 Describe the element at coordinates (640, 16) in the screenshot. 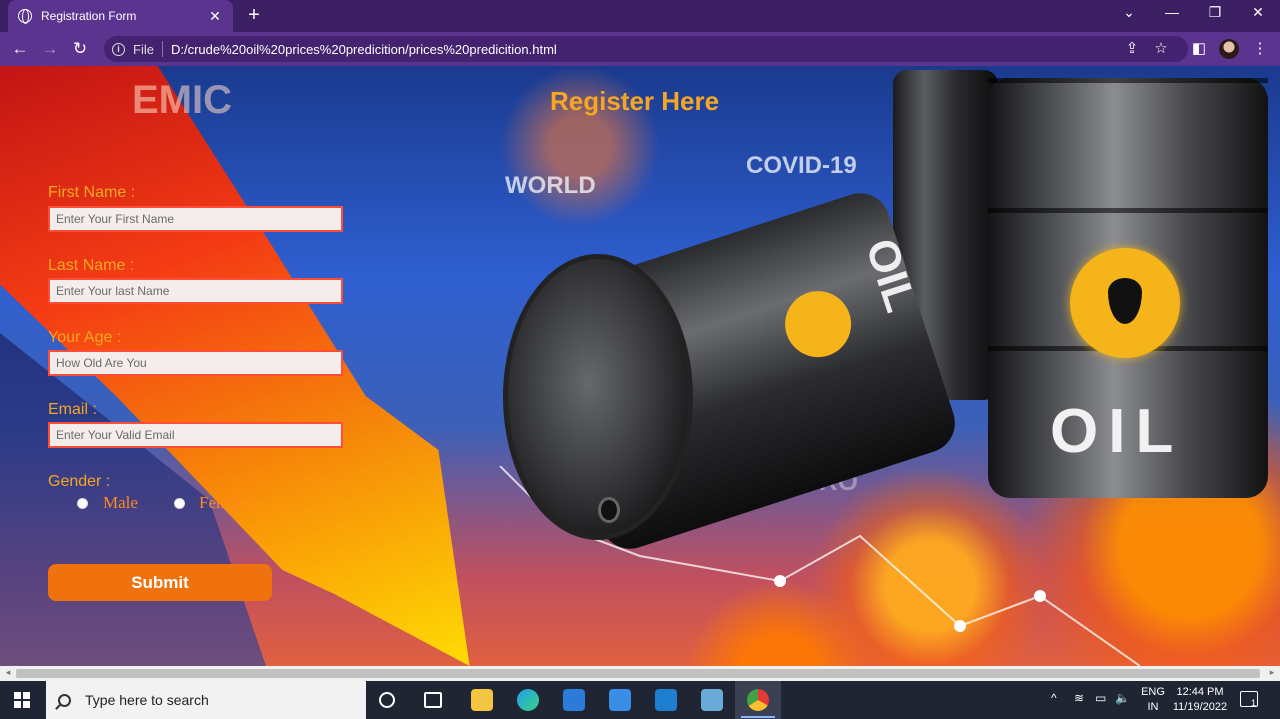

I see `tab-strip: Registration Form ✕ + ⌄ — ❐ ✕` at that location.